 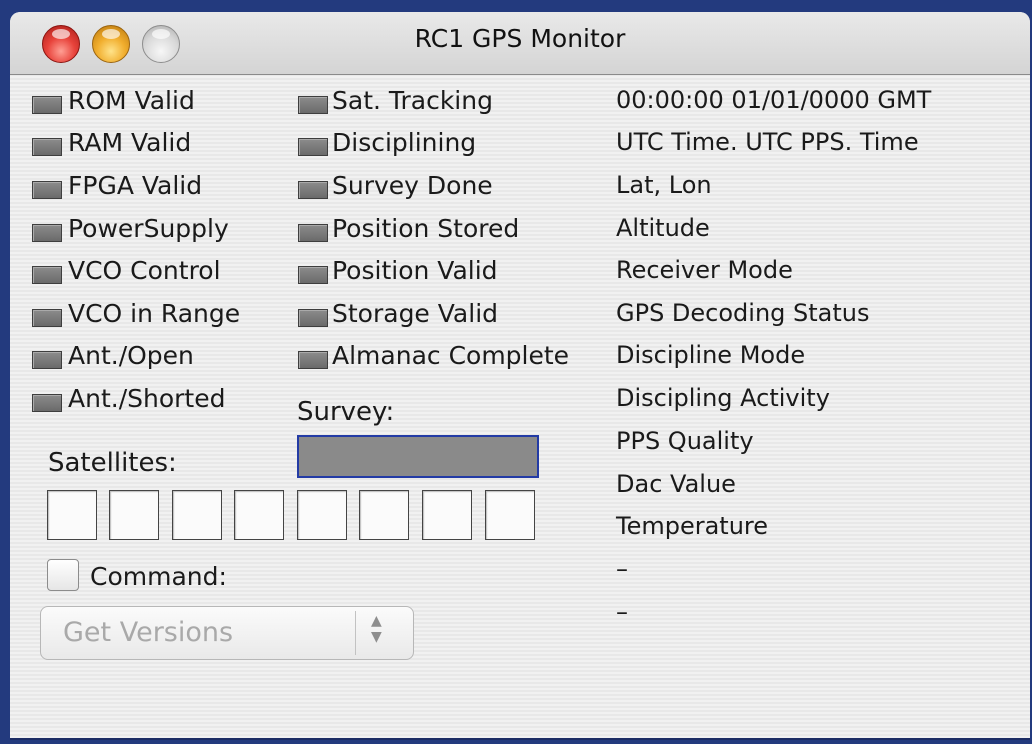 What do you see at coordinates (415, 270) in the screenshot?
I see `status-position-valid: Position Valid` at bounding box center [415, 270].